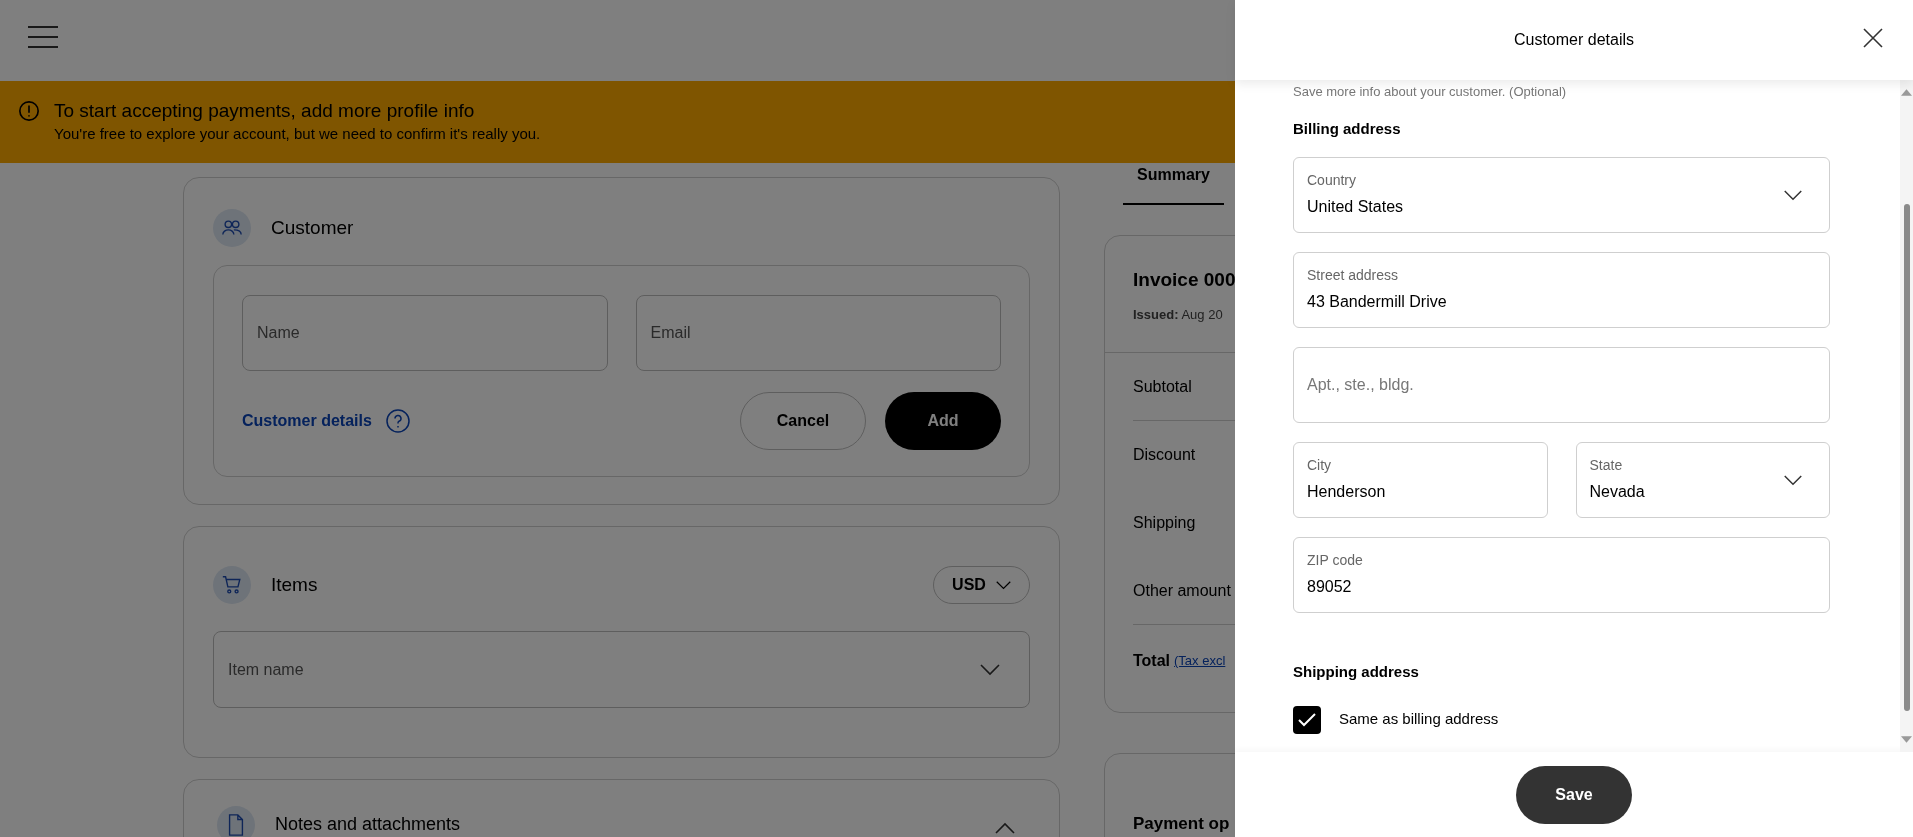 This screenshot has width=1913, height=837. What do you see at coordinates (1347, 492) in the screenshot?
I see `field-value: Henderson` at bounding box center [1347, 492].